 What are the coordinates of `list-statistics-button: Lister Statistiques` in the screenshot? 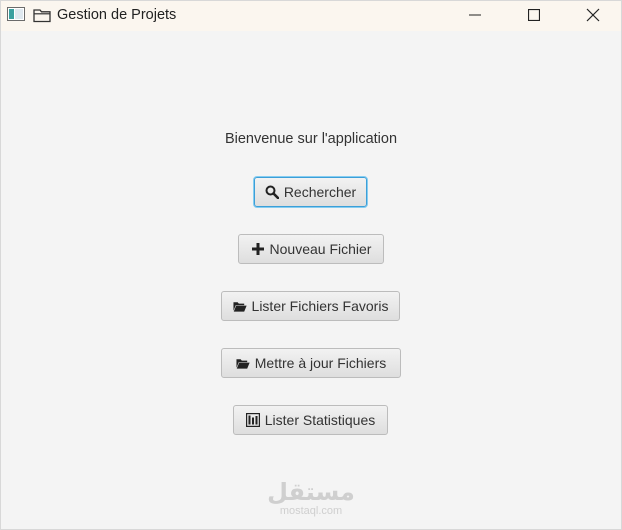 It's located at (310, 420).